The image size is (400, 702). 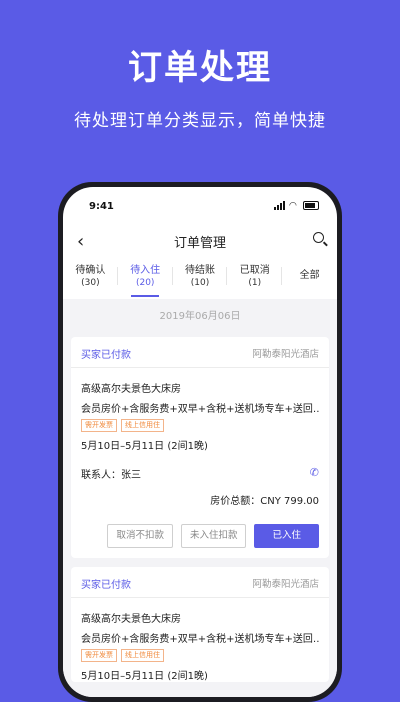 I want to click on navbar: ‹ 订单管理, so click(x=200, y=241).